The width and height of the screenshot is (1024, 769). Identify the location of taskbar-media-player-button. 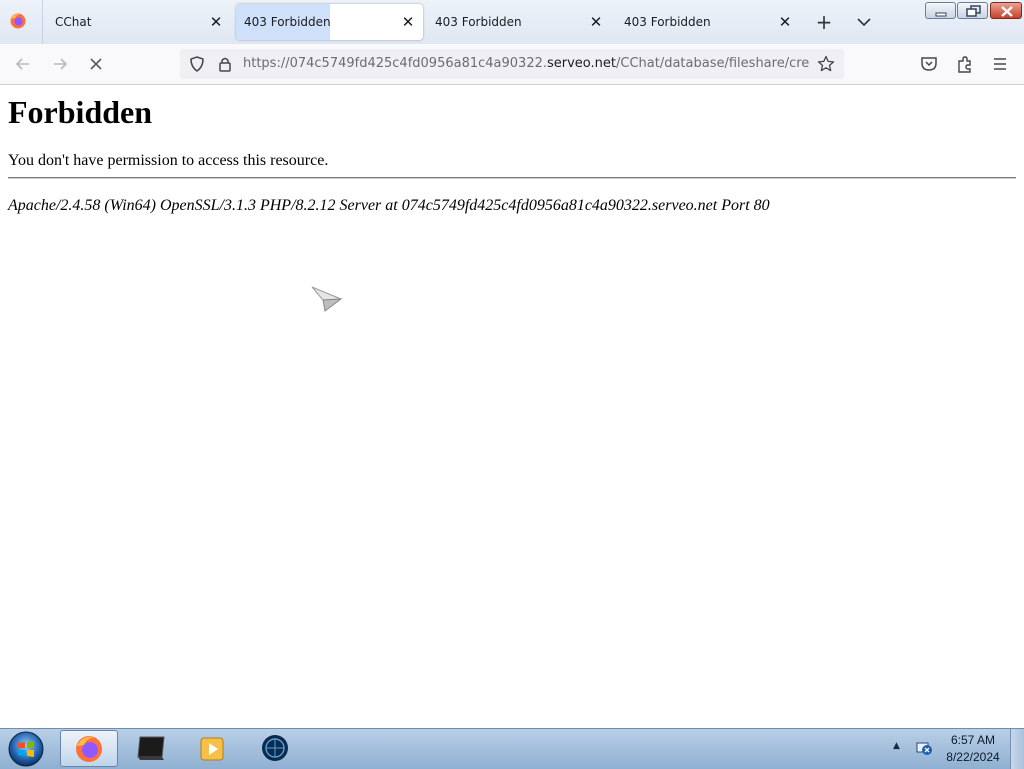
(213, 748).